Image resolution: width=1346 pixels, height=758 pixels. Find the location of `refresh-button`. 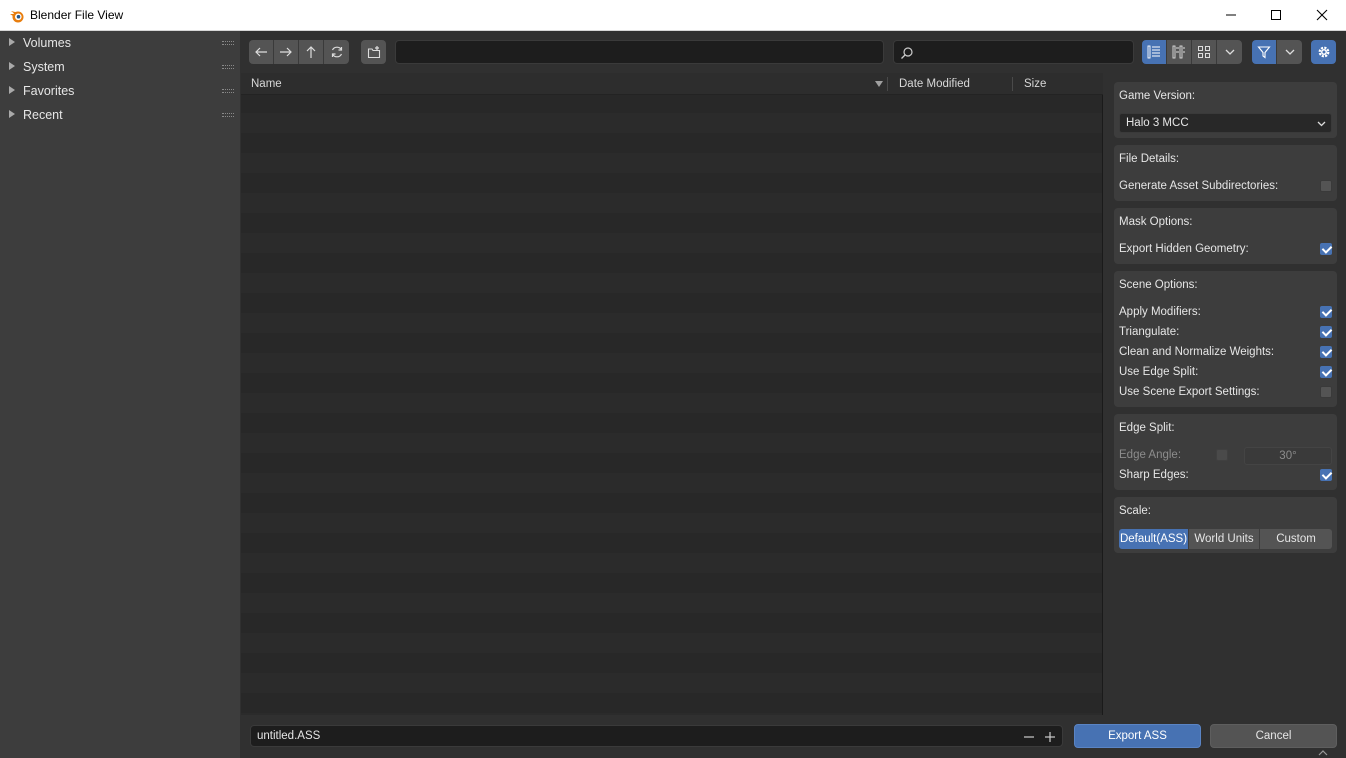

refresh-button is located at coordinates (336, 52).